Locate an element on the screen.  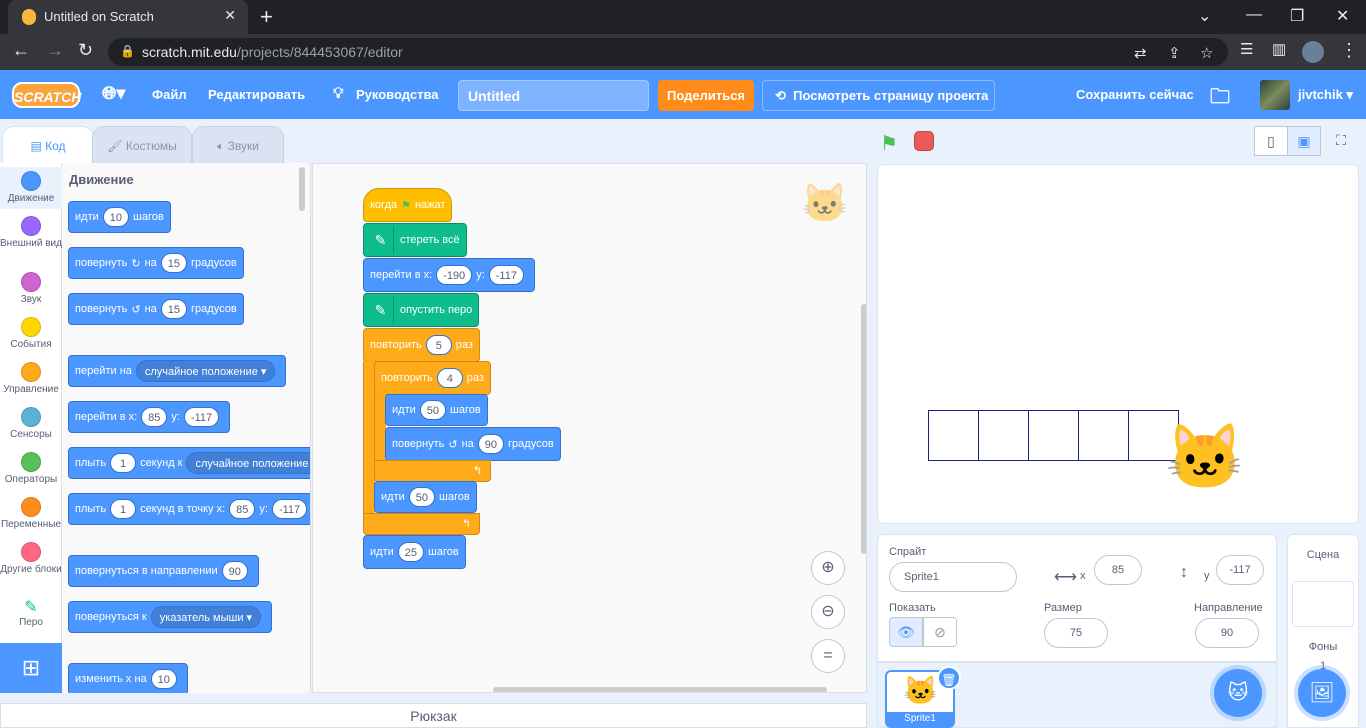
backpack: Рюкзак is located at coordinates (433, 715).